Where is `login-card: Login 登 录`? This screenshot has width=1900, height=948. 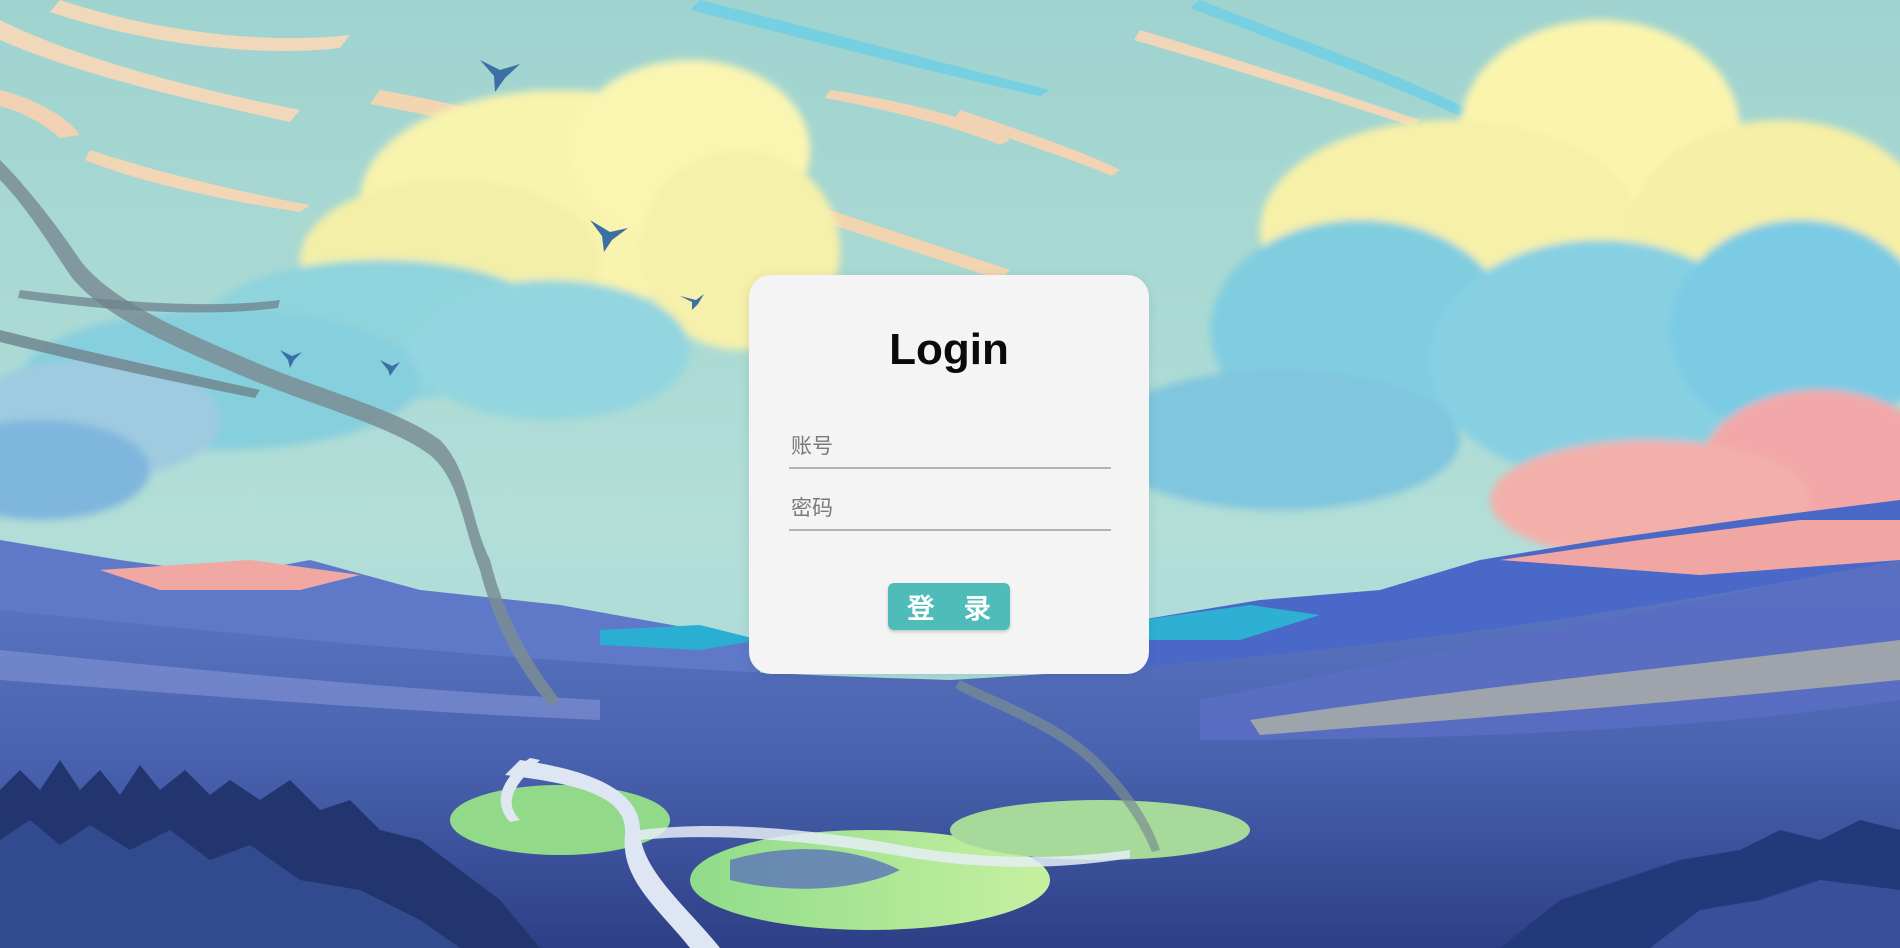
login-card: Login 登 录 is located at coordinates (949, 474).